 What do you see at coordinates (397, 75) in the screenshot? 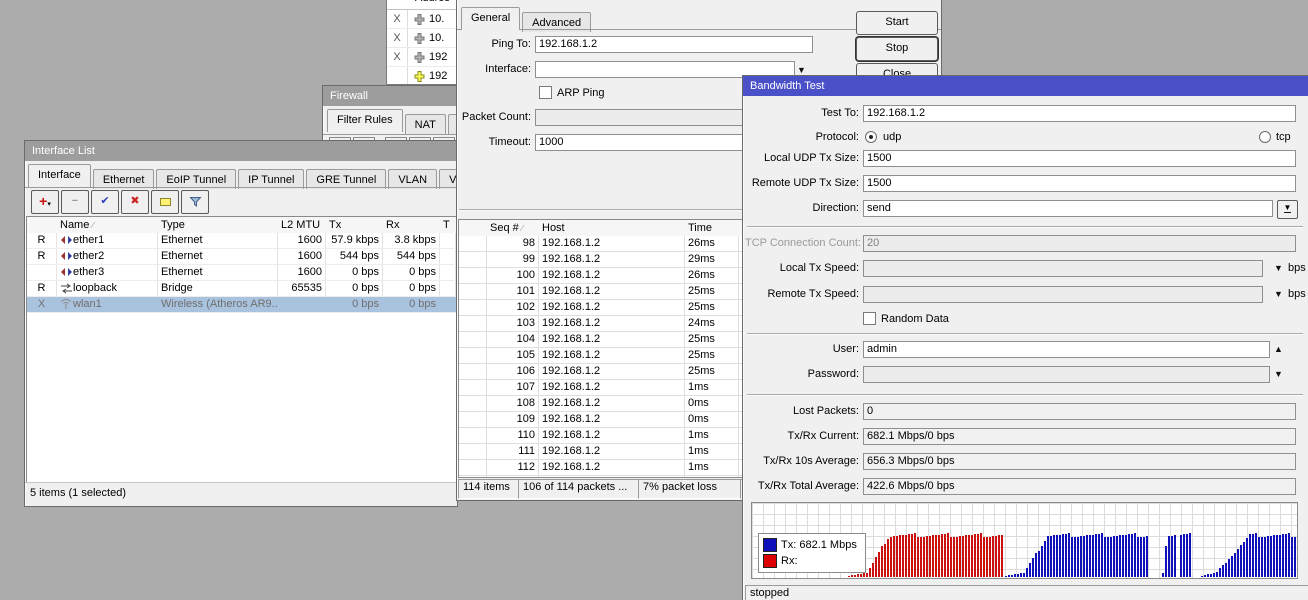
I see `address-flag` at bounding box center [397, 75].